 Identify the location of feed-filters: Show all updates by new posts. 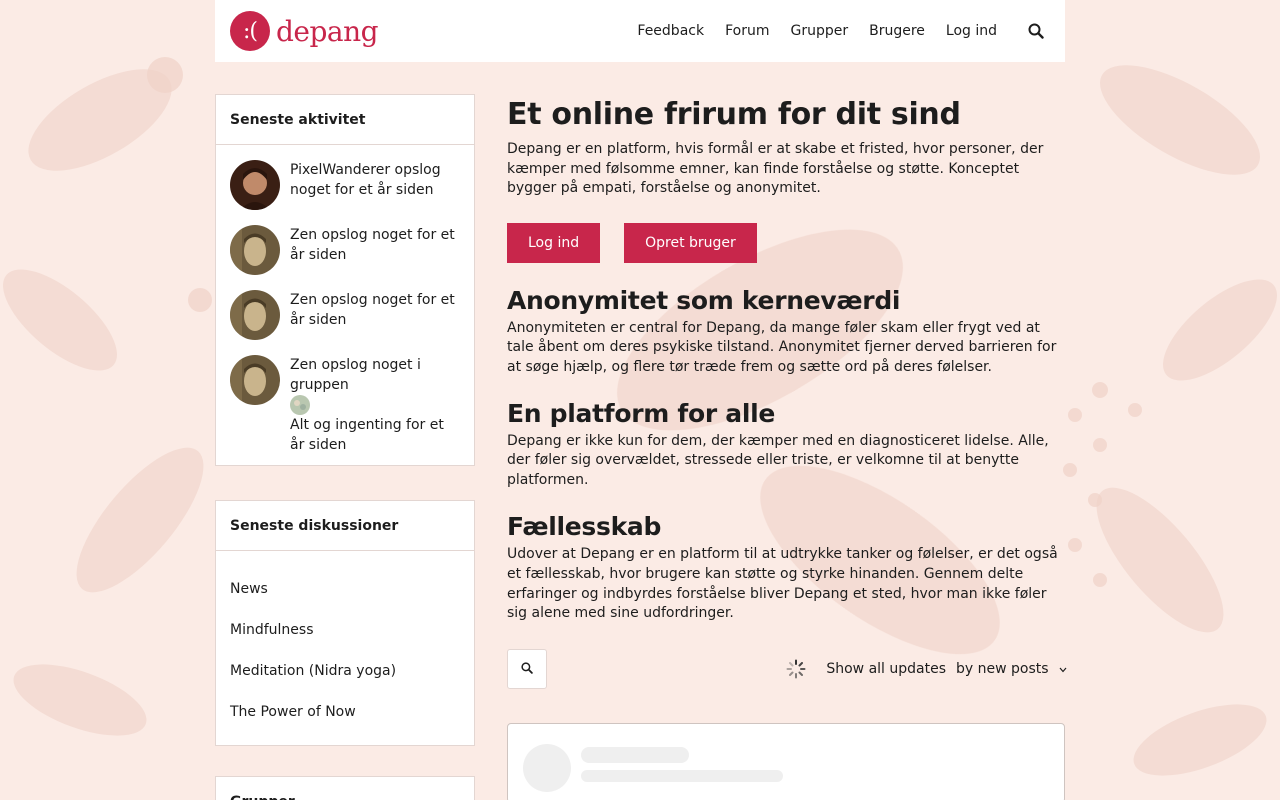
(926, 669).